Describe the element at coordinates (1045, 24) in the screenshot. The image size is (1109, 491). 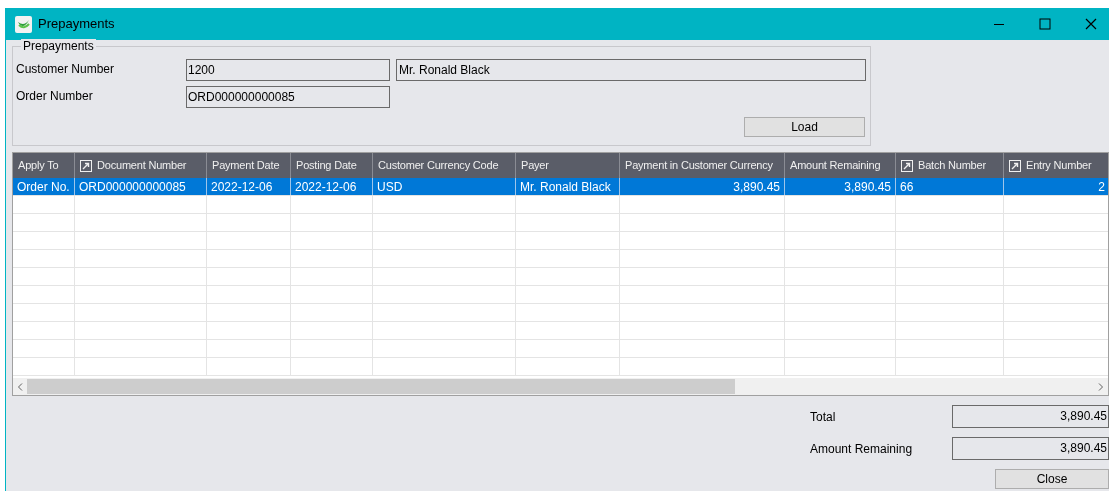
I see `maximize-icon` at that location.